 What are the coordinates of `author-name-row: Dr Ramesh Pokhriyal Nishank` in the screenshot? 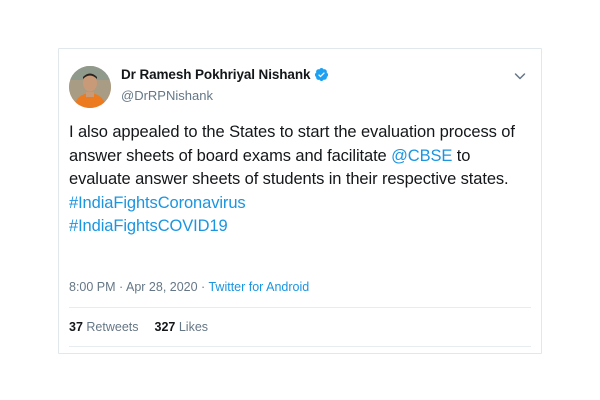 It's located at (225, 74).